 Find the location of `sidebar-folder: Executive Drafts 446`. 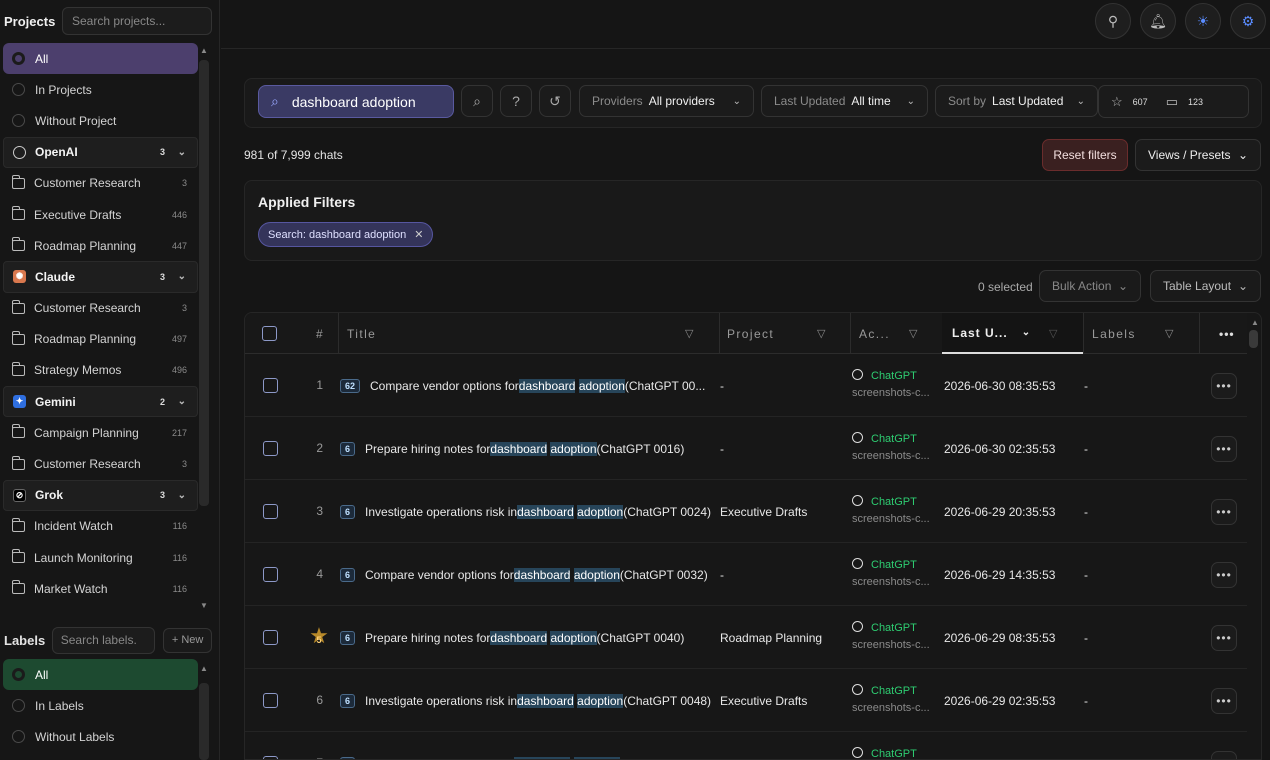

sidebar-folder: Executive Drafts 446 is located at coordinates (100, 214).